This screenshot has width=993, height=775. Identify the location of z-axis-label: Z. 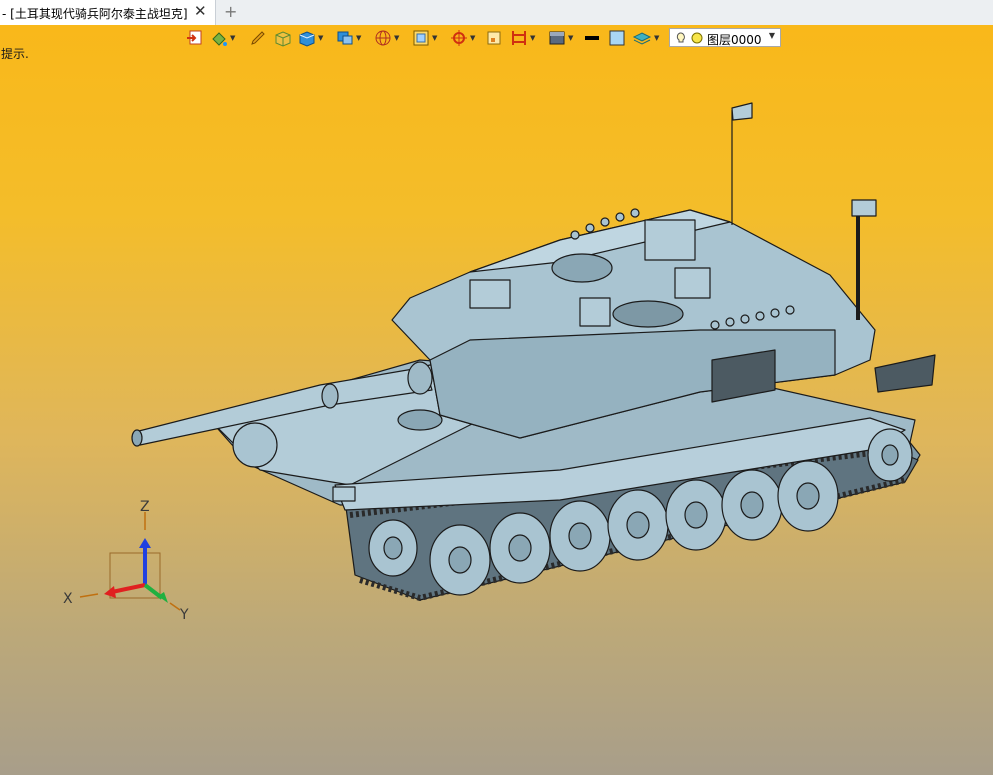
(145, 507).